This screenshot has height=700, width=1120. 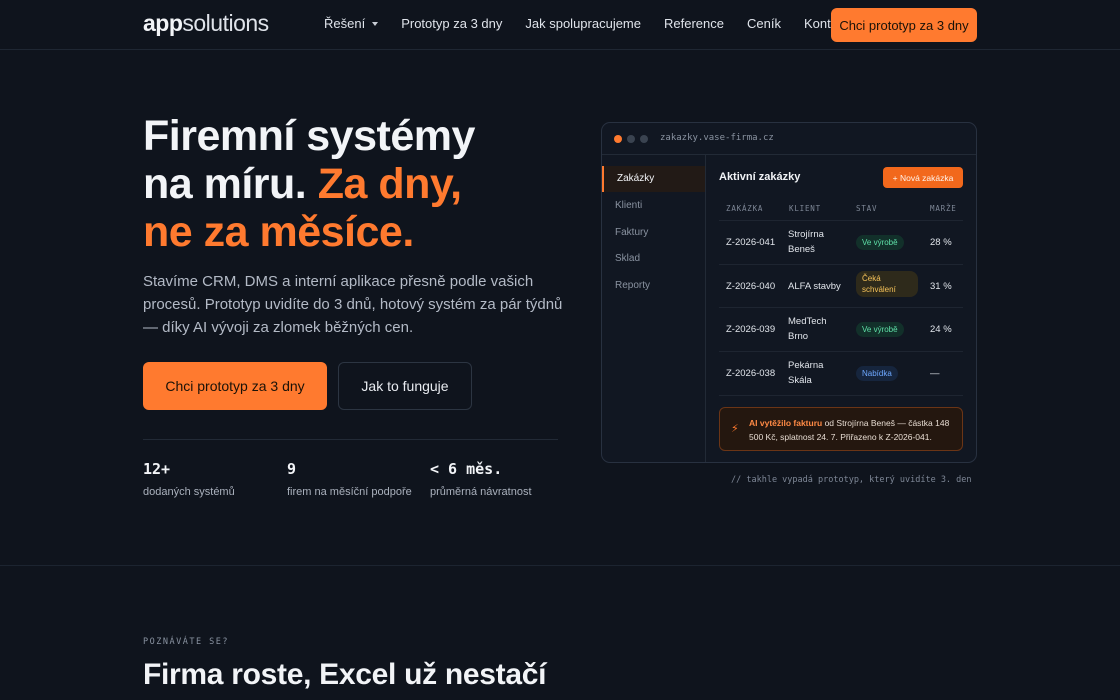 I want to click on stat-number: < 6 měs., so click(x=466, y=469).